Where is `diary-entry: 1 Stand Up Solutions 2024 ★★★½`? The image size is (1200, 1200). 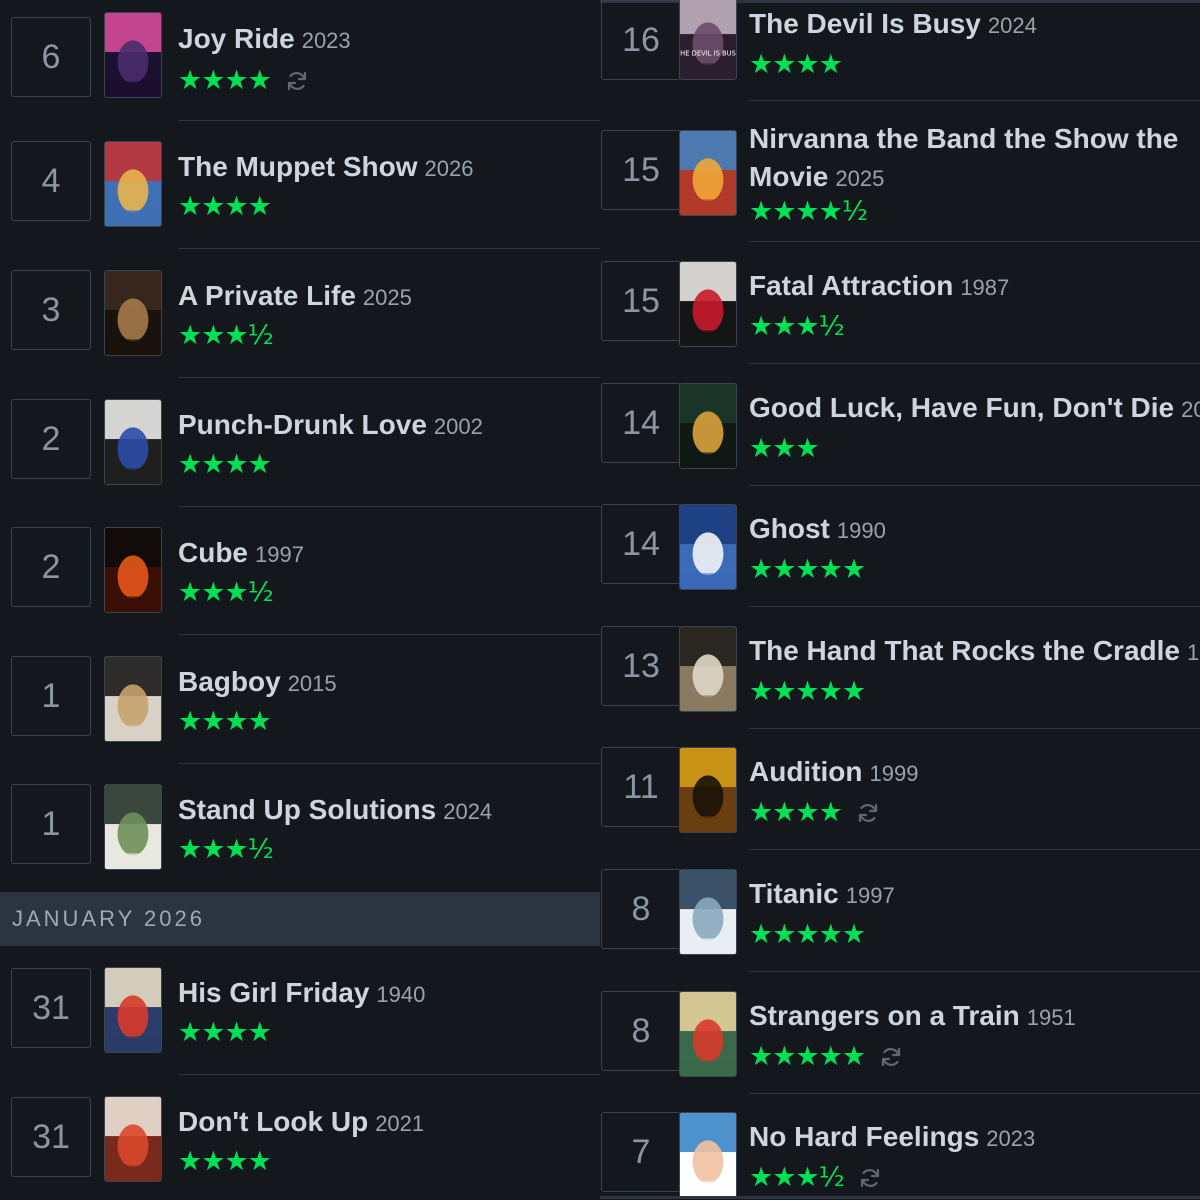
diary-entry: 1 Stand Up Solutions 2024 ★★★½ is located at coordinates (300, 827).